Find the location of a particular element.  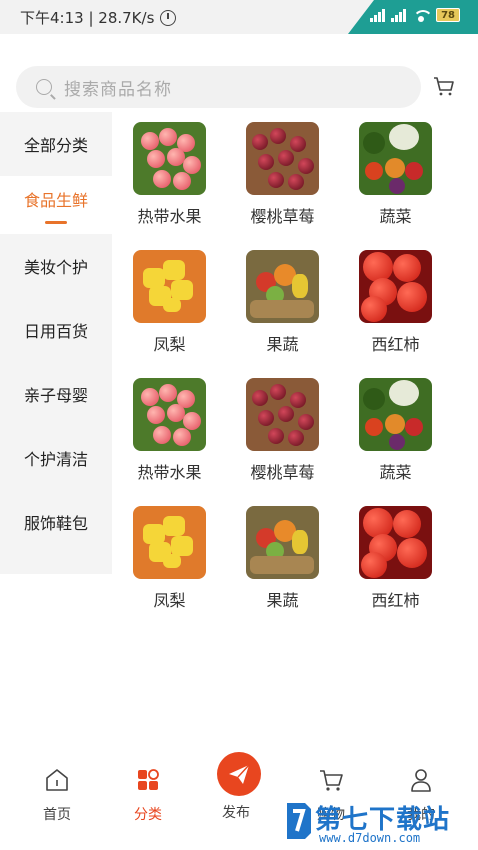

publish-button is located at coordinates (239, 774).